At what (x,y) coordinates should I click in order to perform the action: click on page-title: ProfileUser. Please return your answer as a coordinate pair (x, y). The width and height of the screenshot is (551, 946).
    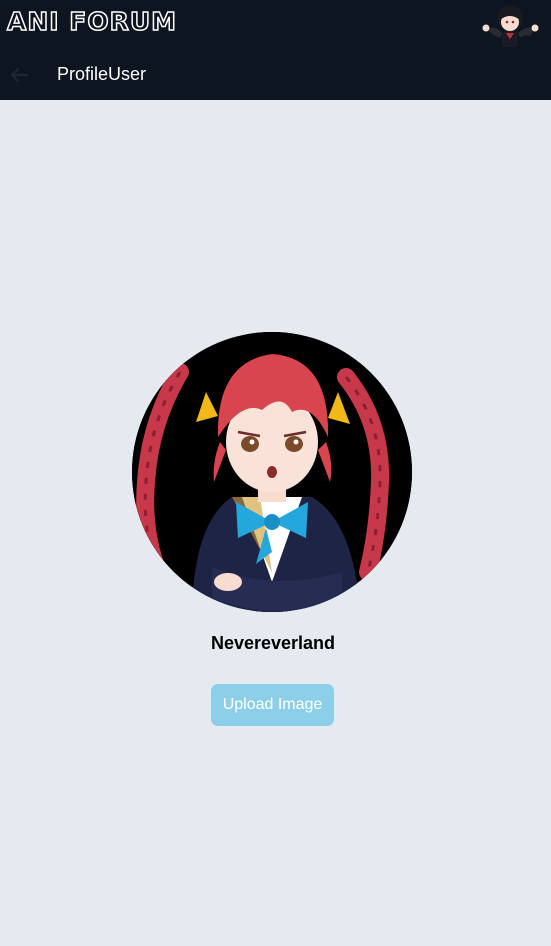
    Looking at the image, I should click on (102, 74).